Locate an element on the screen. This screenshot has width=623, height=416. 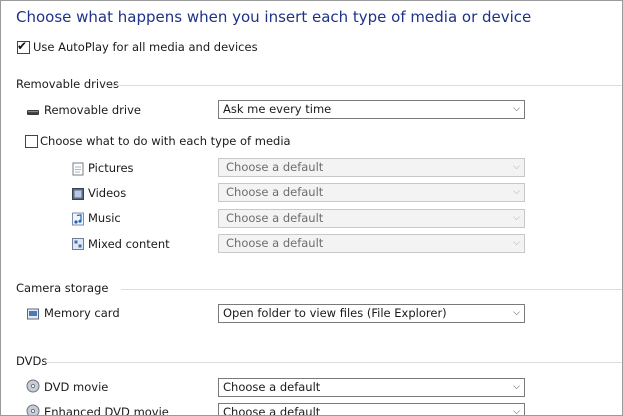
memory-card-label: Memory card is located at coordinates (82, 313).